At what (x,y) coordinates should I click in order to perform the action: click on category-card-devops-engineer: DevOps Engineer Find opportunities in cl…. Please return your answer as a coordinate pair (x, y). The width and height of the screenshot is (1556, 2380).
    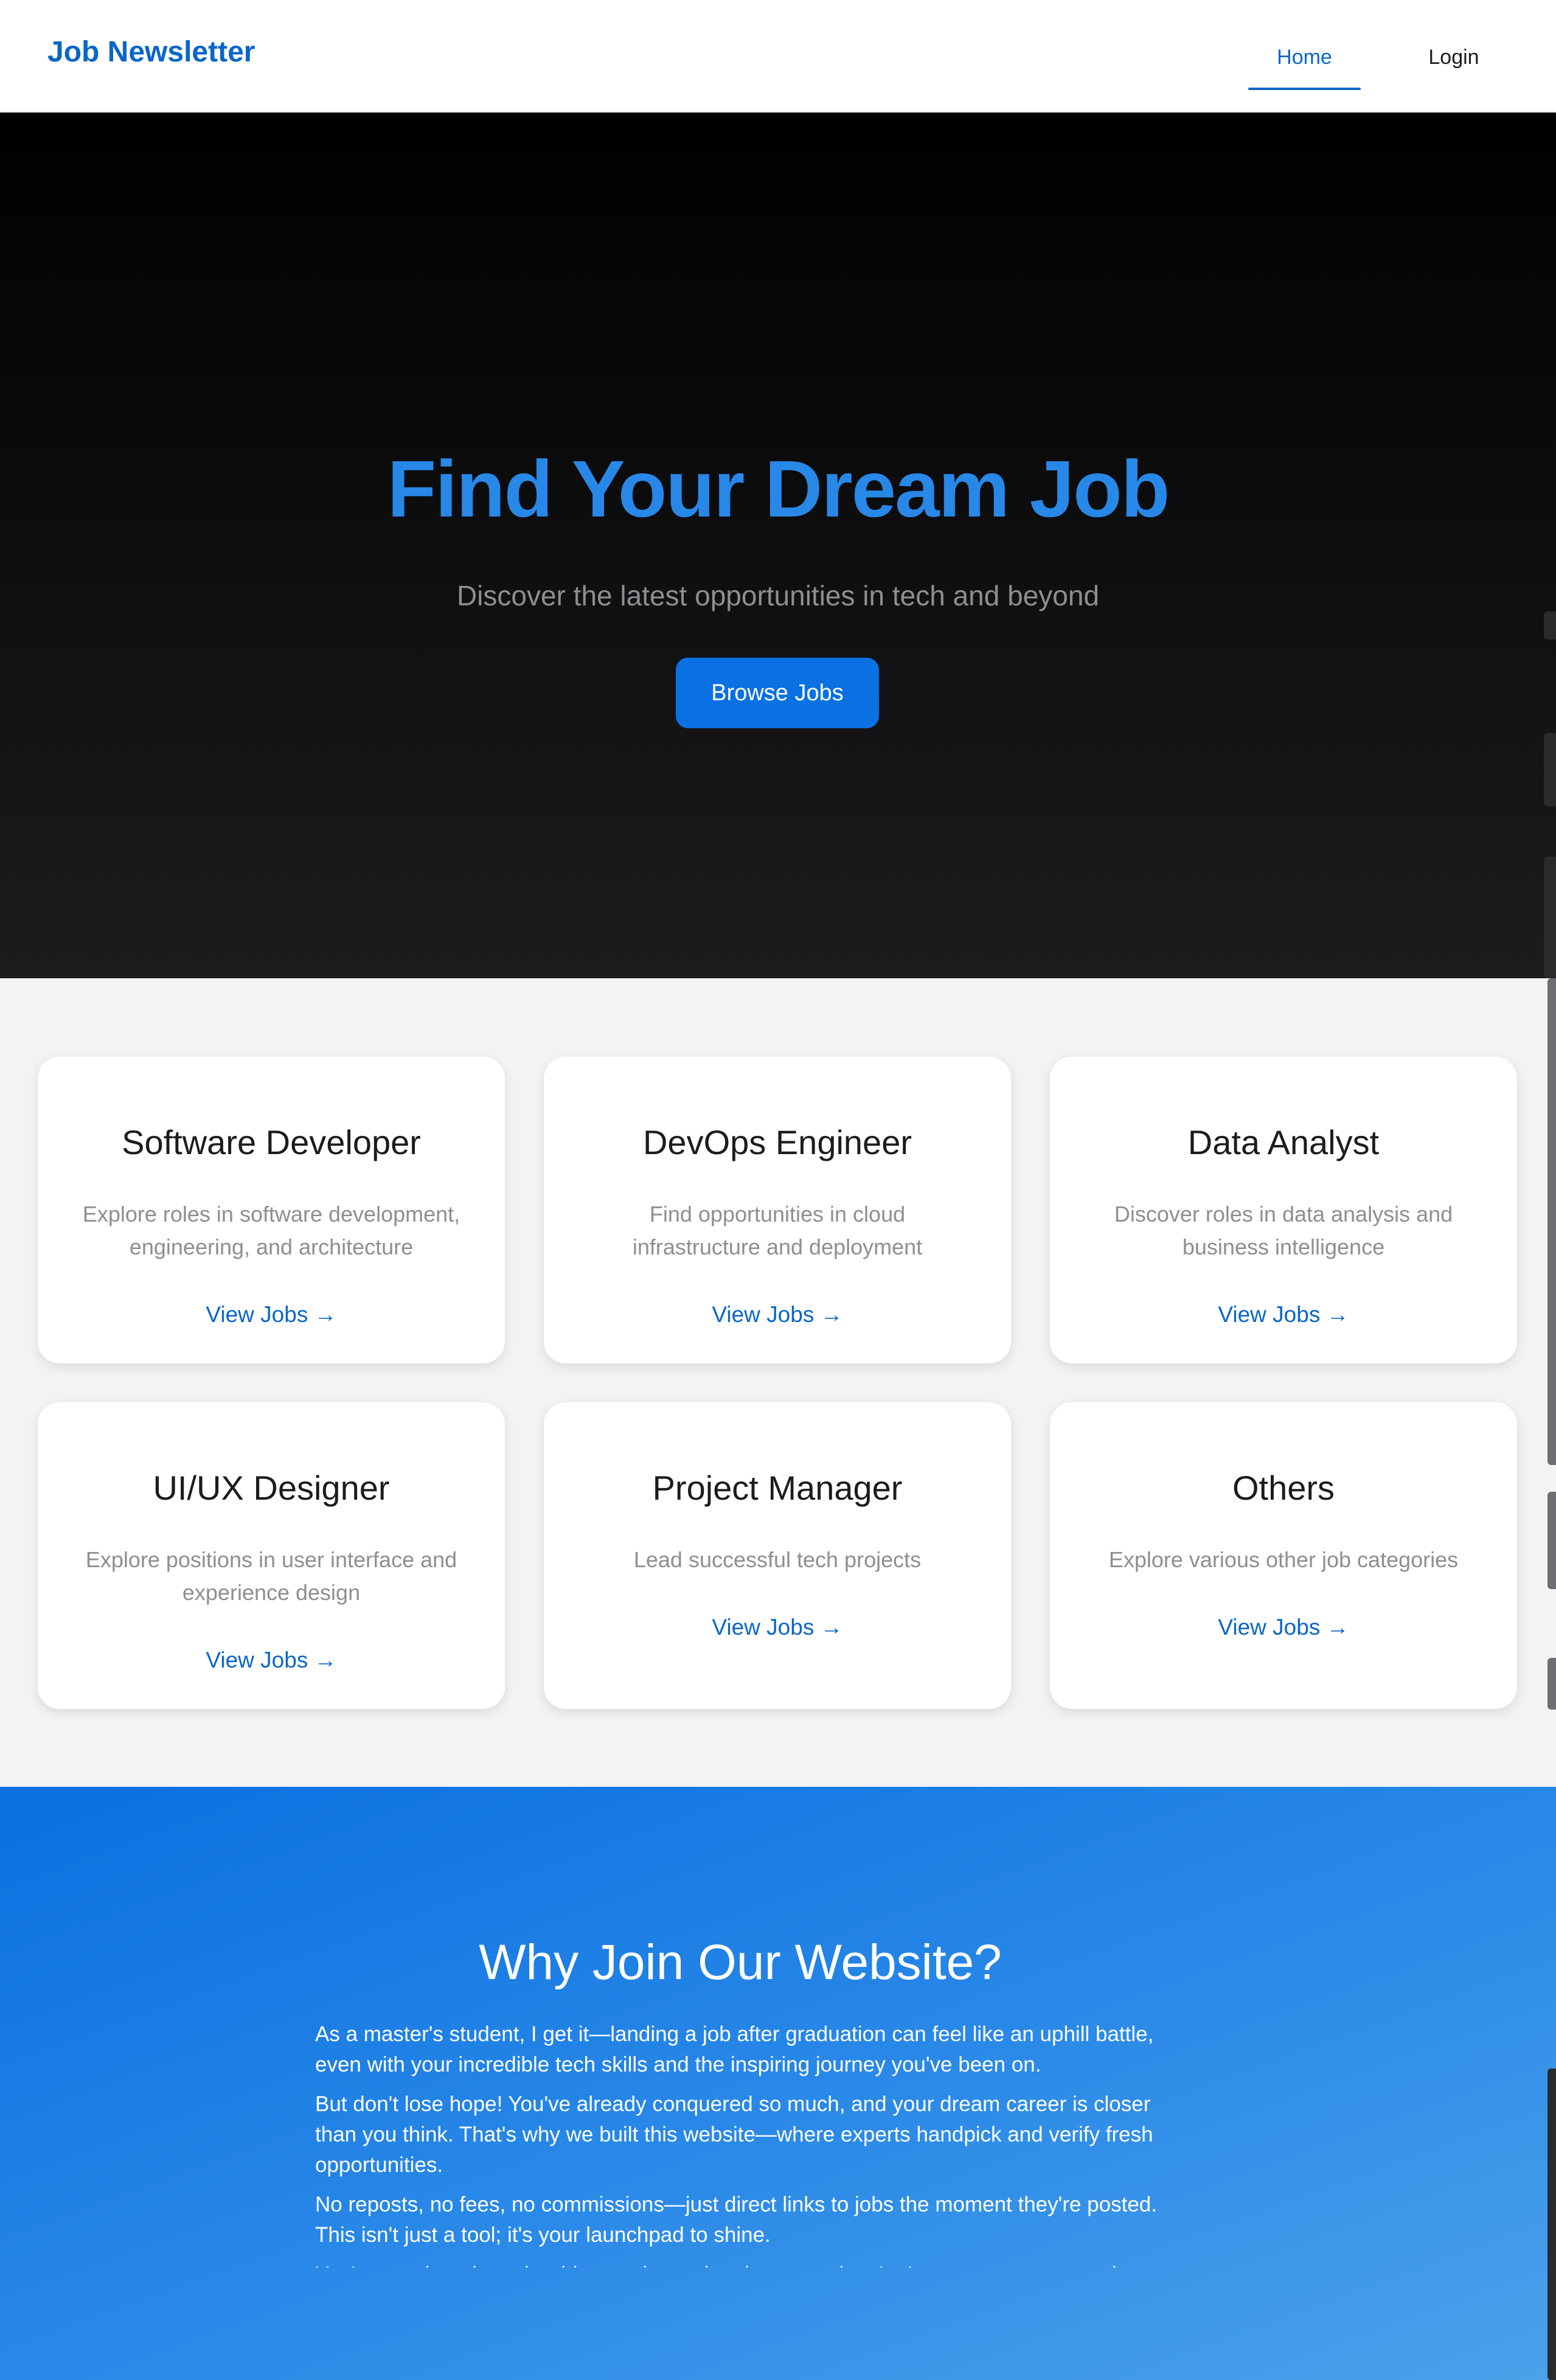
    Looking at the image, I should click on (777, 1210).